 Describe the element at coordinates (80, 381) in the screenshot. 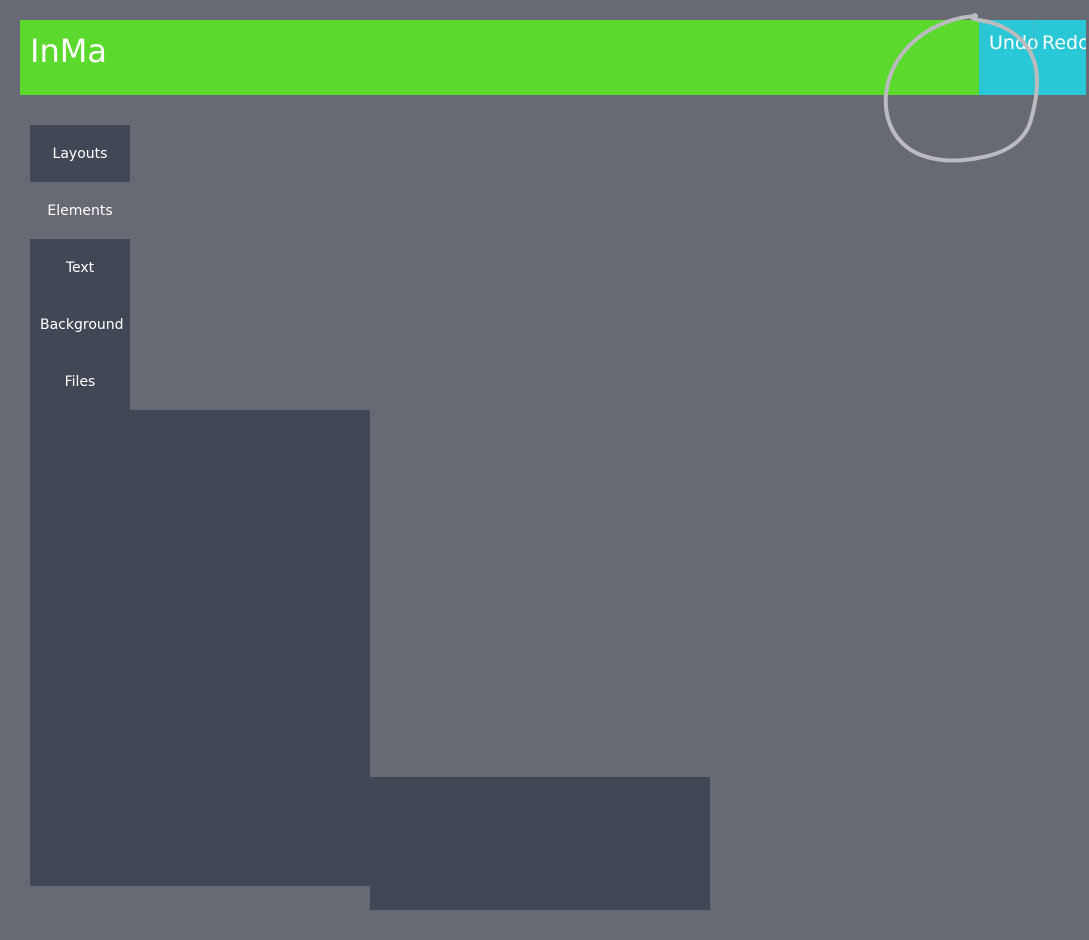

I see `sidebar-item-files: Files` at that location.